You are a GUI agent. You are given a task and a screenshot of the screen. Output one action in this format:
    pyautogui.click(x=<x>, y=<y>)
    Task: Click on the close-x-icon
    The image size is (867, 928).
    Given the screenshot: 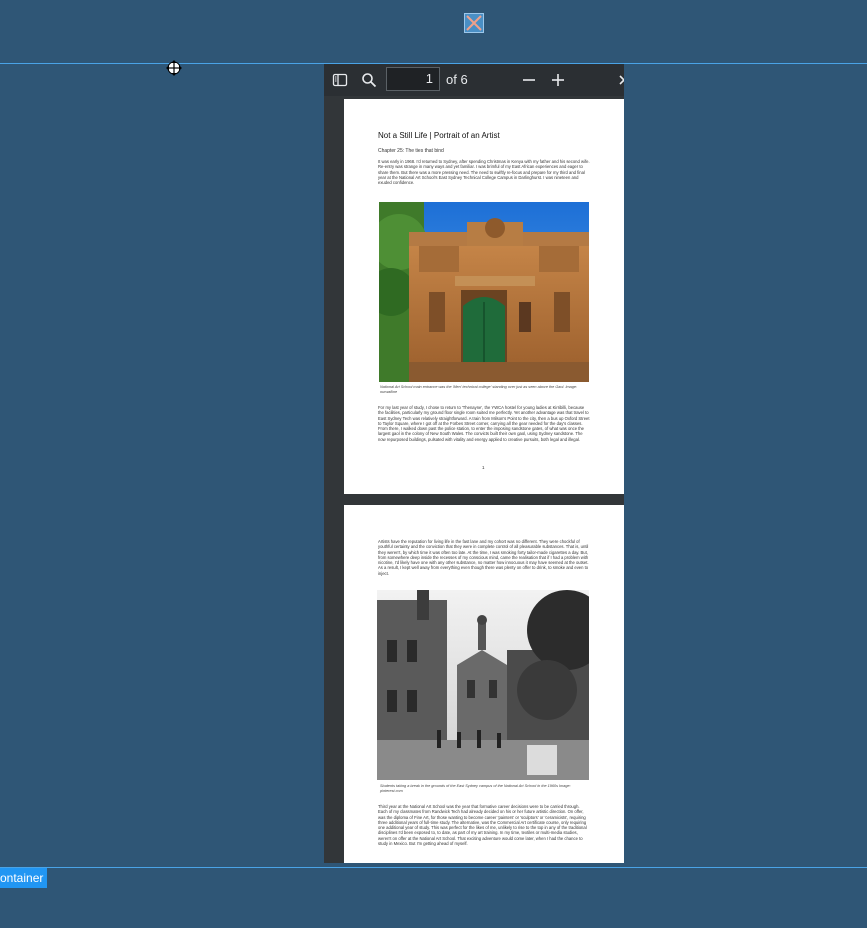 What is the action you would take?
    pyautogui.click(x=474, y=23)
    